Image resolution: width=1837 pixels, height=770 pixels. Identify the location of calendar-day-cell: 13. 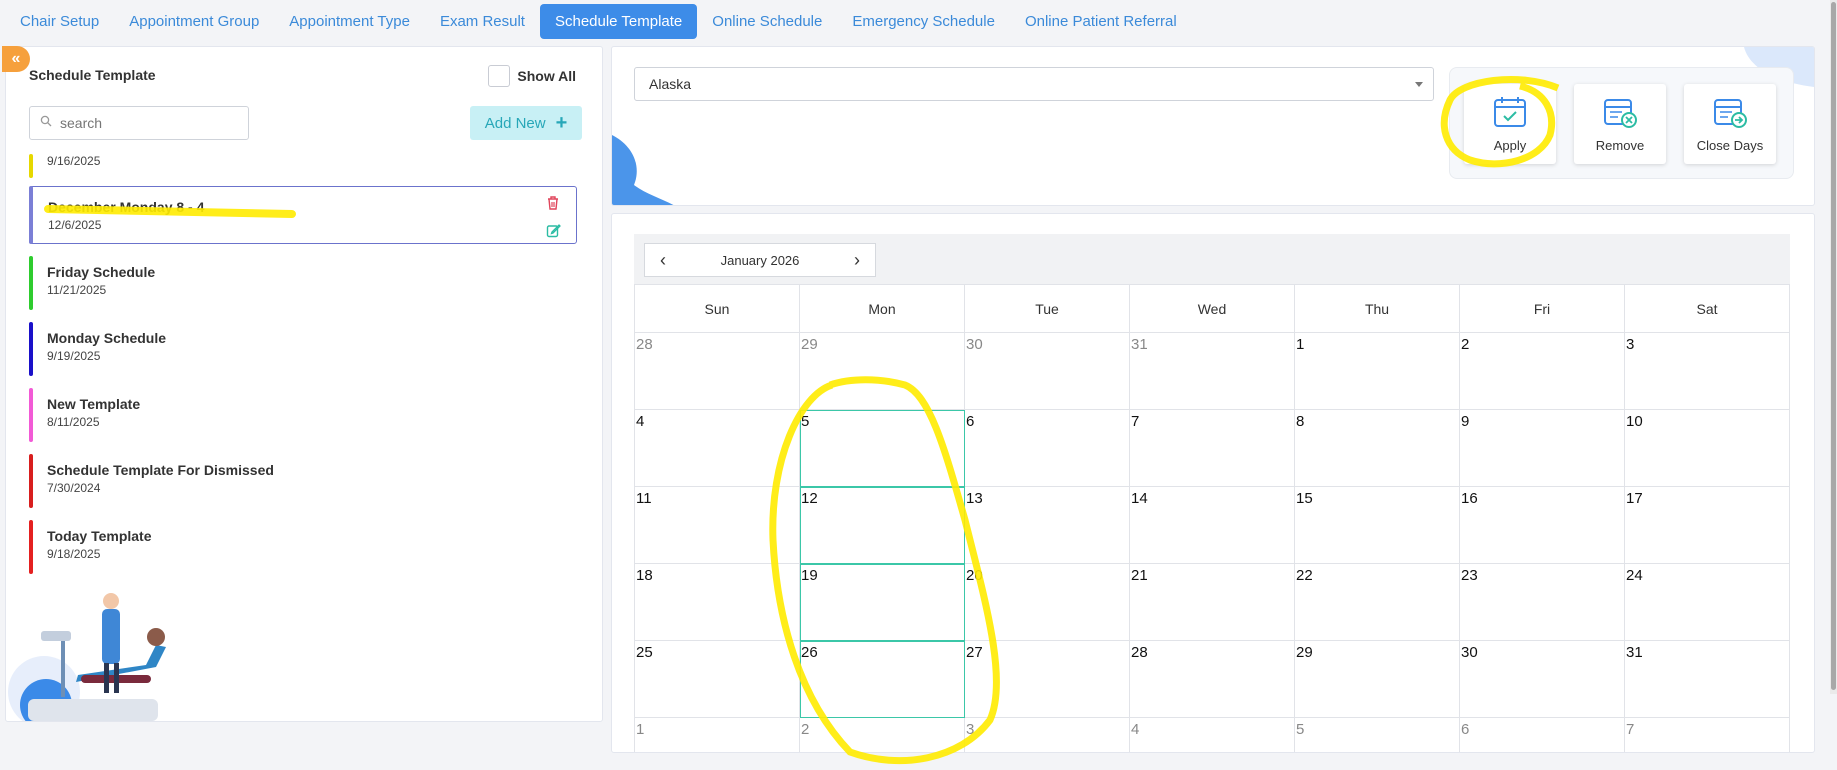
(1047, 525).